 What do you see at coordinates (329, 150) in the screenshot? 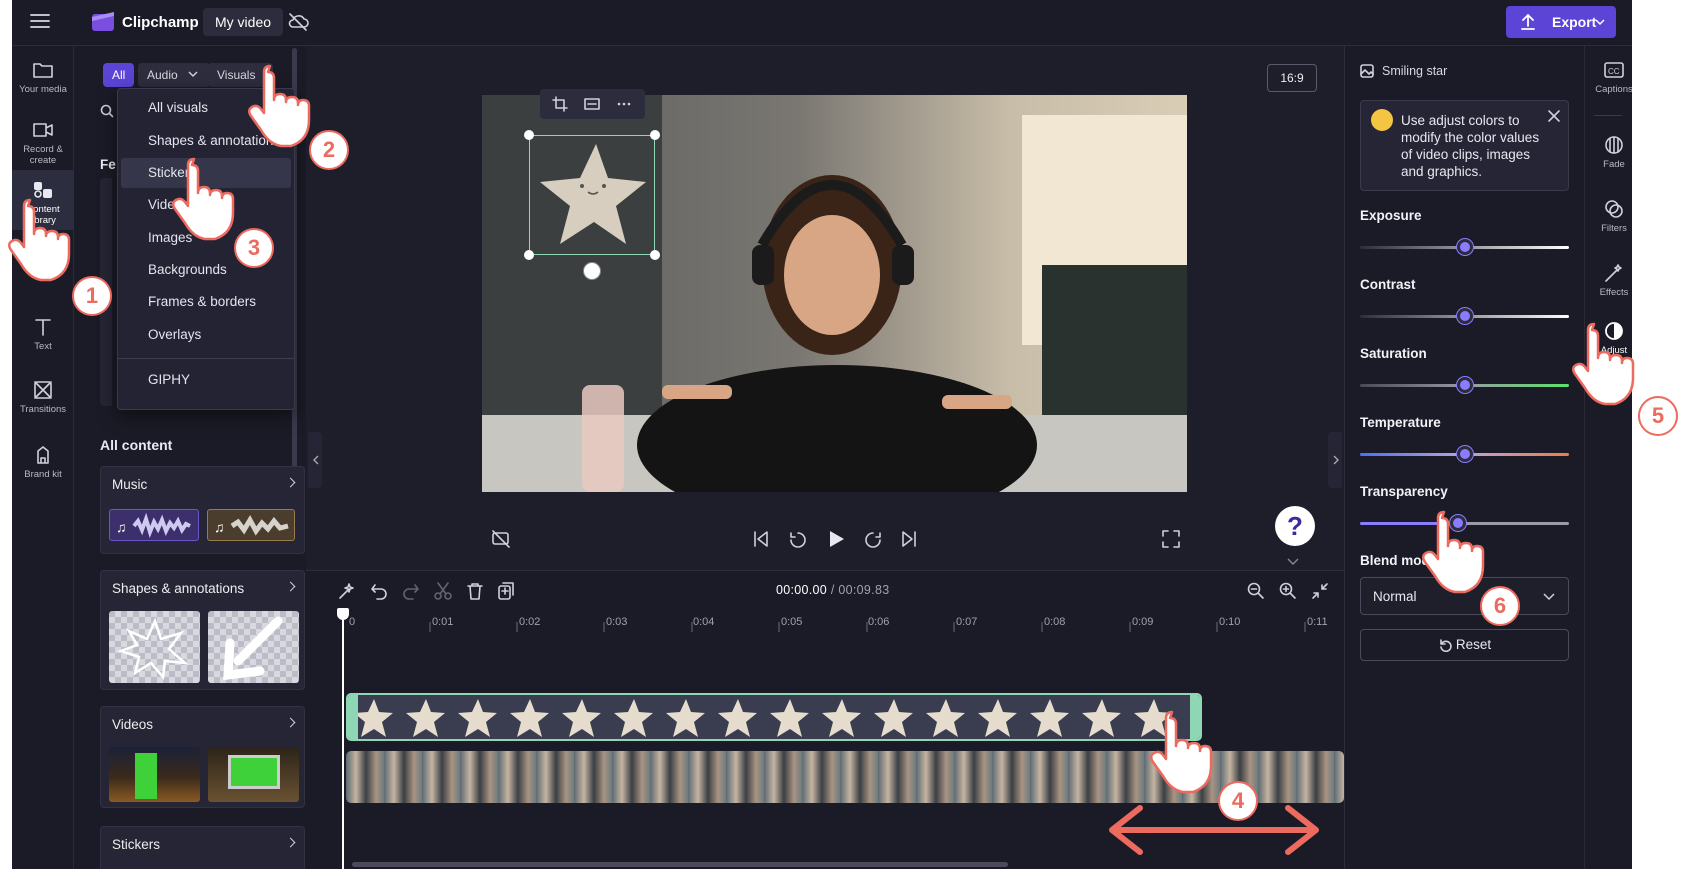
I see `step-badge: 2` at bounding box center [329, 150].